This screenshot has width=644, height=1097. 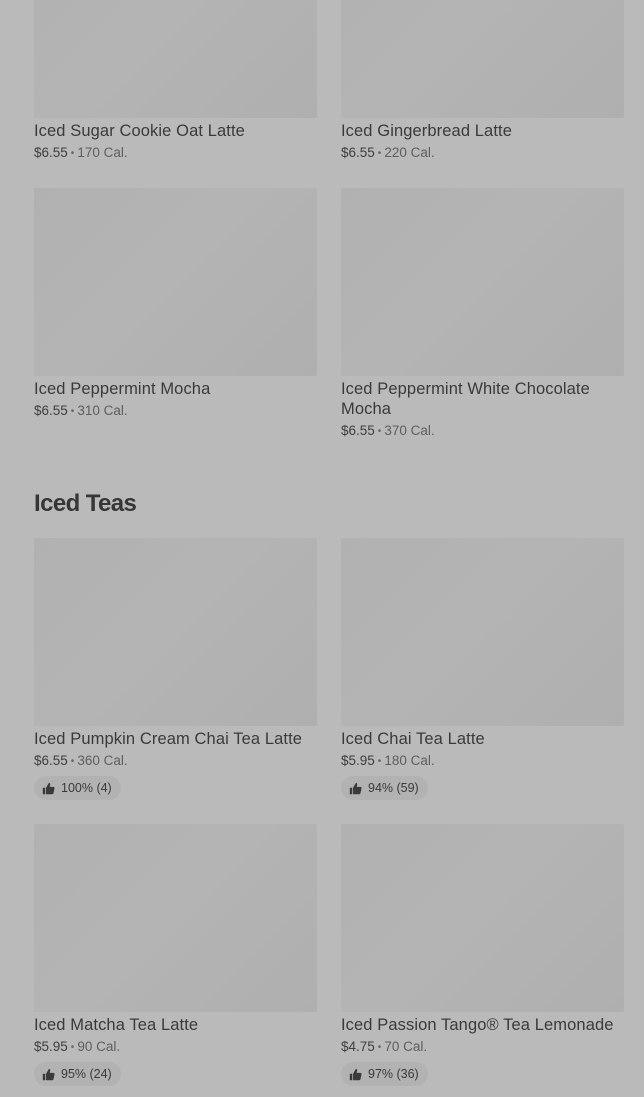 I want to click on product-name: Iced Chai Tea Latte, so click(x=413, y=739).